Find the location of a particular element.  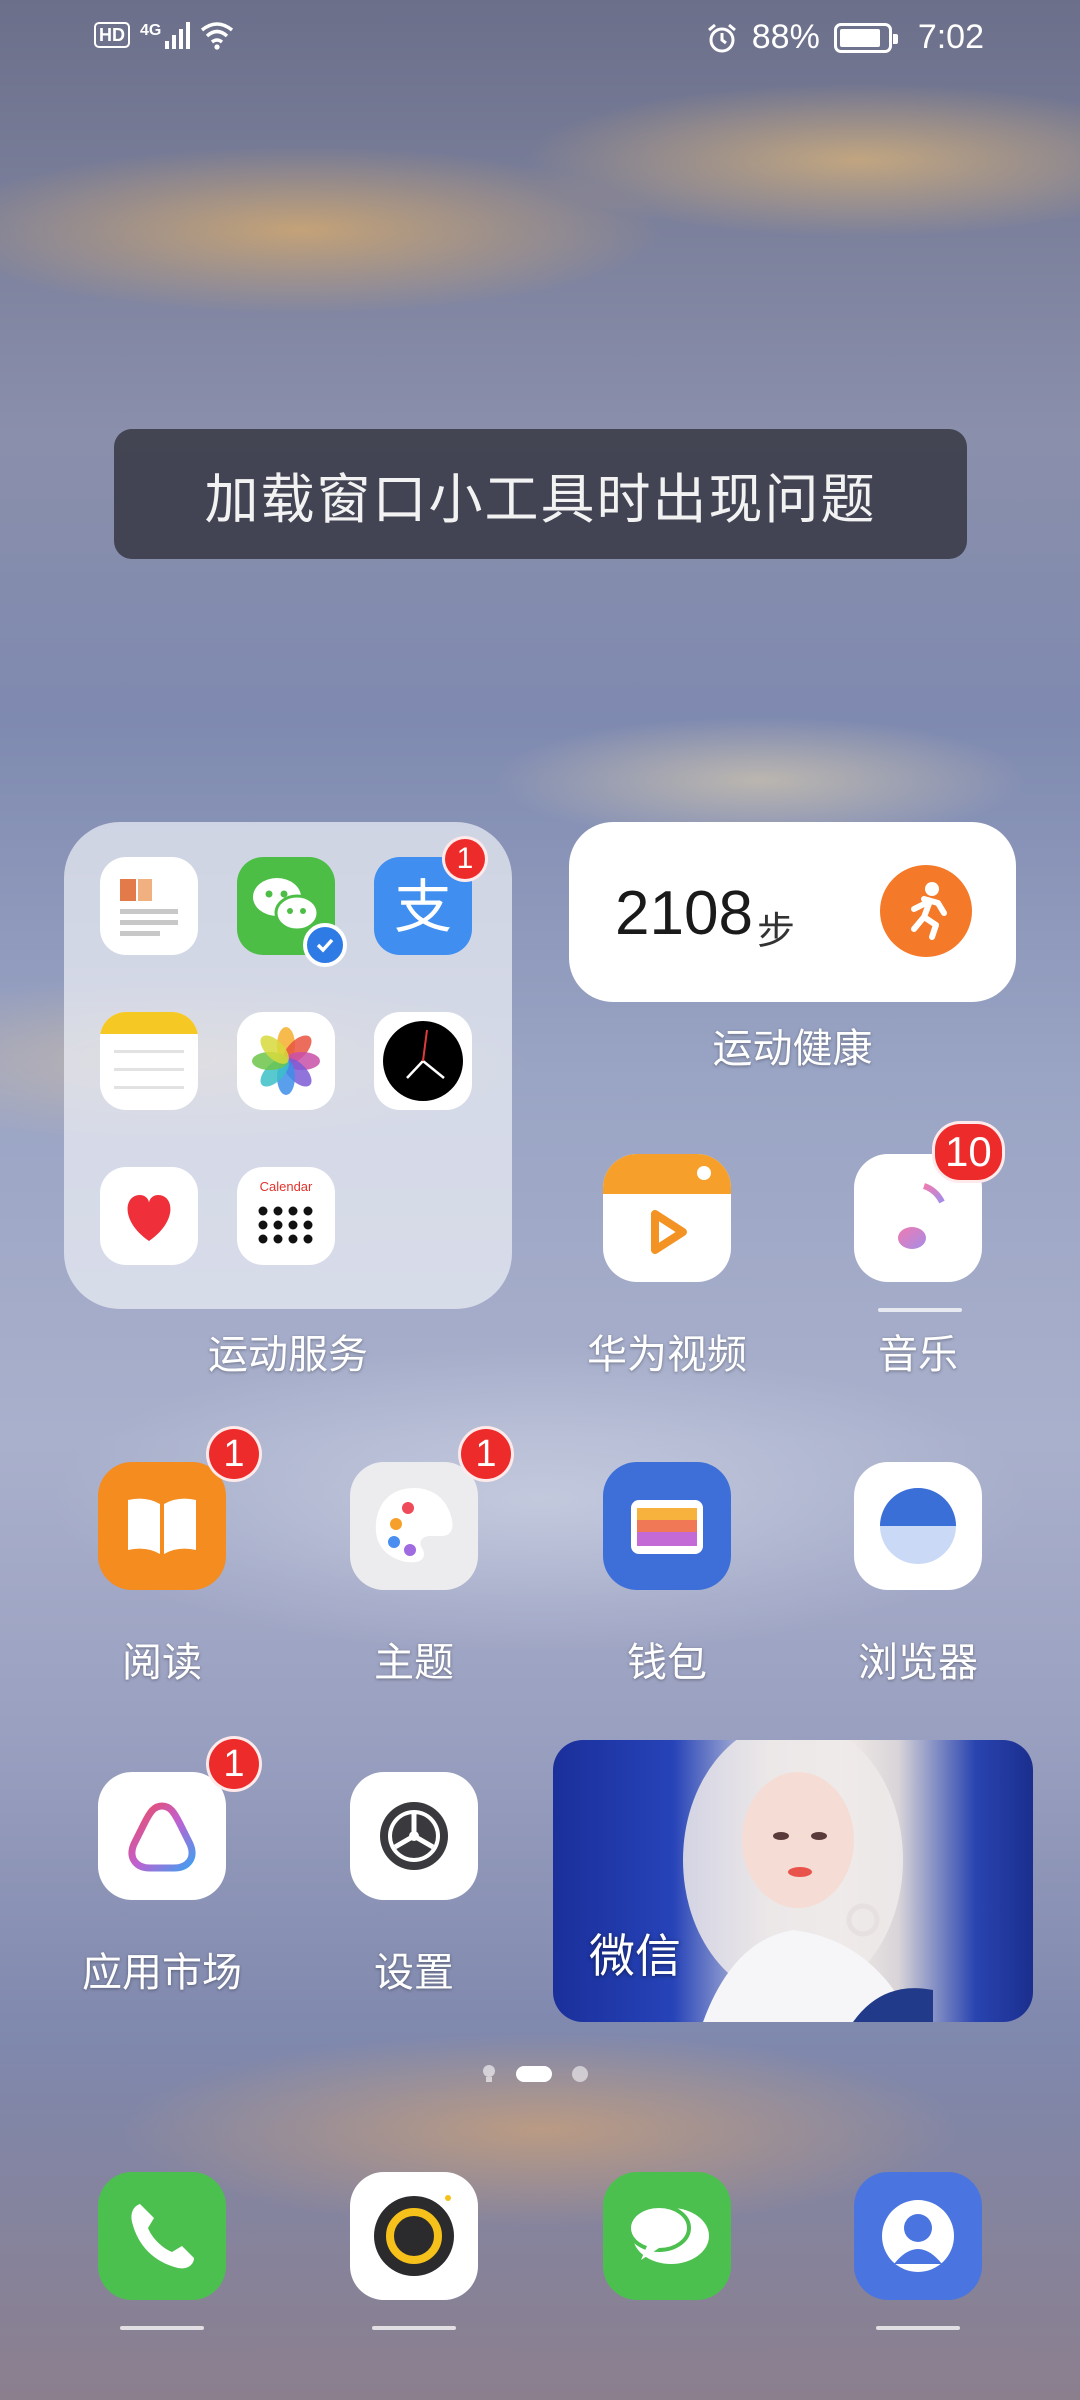

huawei-video-icon is located at coordinates (667, 1218).